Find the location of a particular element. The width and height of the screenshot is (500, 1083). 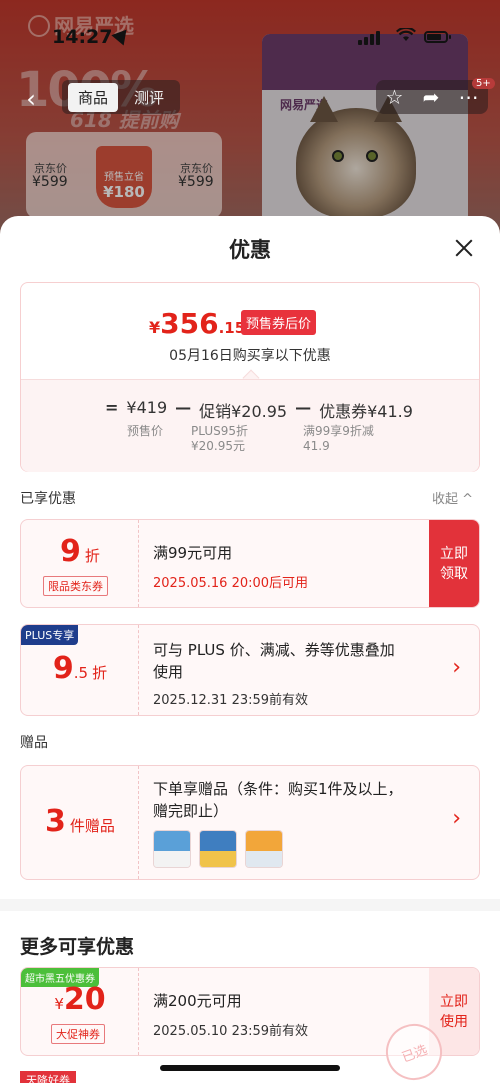

coupon-note-line2: 41.9 is located at coordinates (316, 446).